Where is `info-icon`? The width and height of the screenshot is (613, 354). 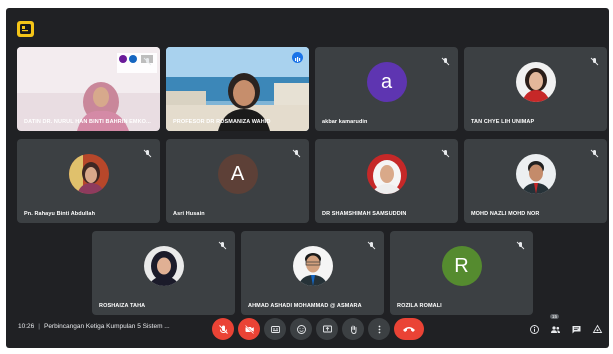
info-icon is located at coordinates (534, 329).